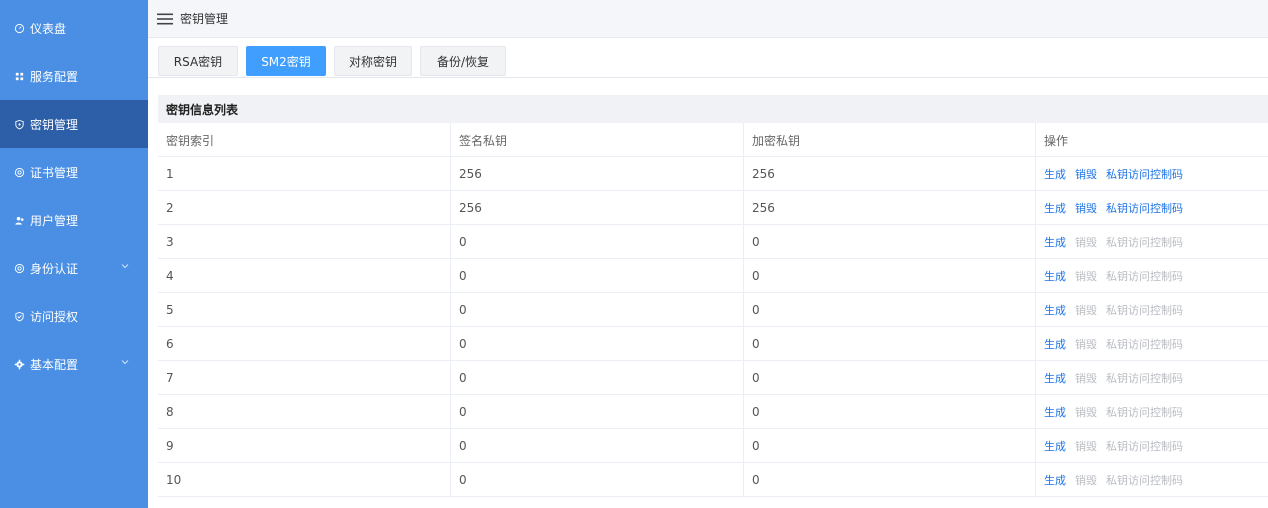 Image resolution: width=1268 pixels, height=508 pixels. What do you see at coordinates (19, 76) in the screenshot?
I see `grid-icon` at bounding box center [19, 76].